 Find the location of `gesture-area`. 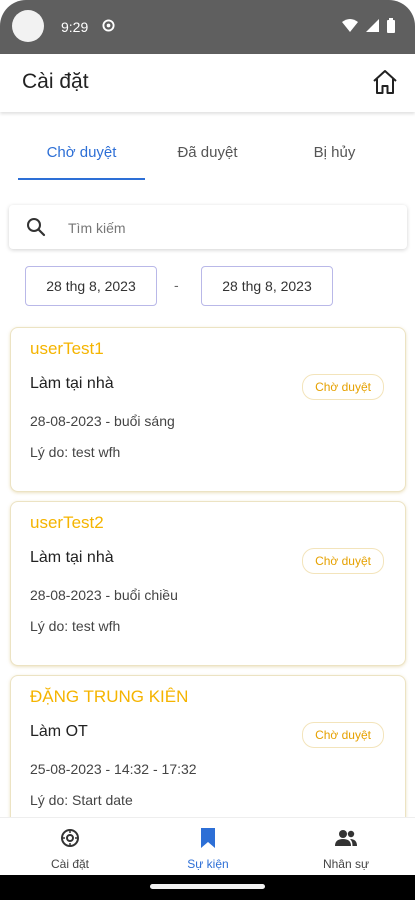

gesture-area is located at coordinates (207, 887).